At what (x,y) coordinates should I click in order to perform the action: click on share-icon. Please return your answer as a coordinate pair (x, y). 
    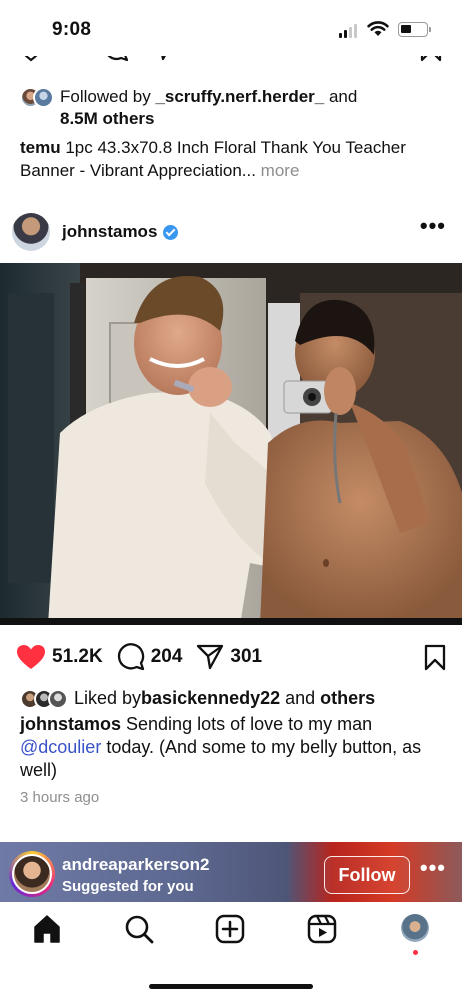
    Looking at the image, I should click on (210, 657).